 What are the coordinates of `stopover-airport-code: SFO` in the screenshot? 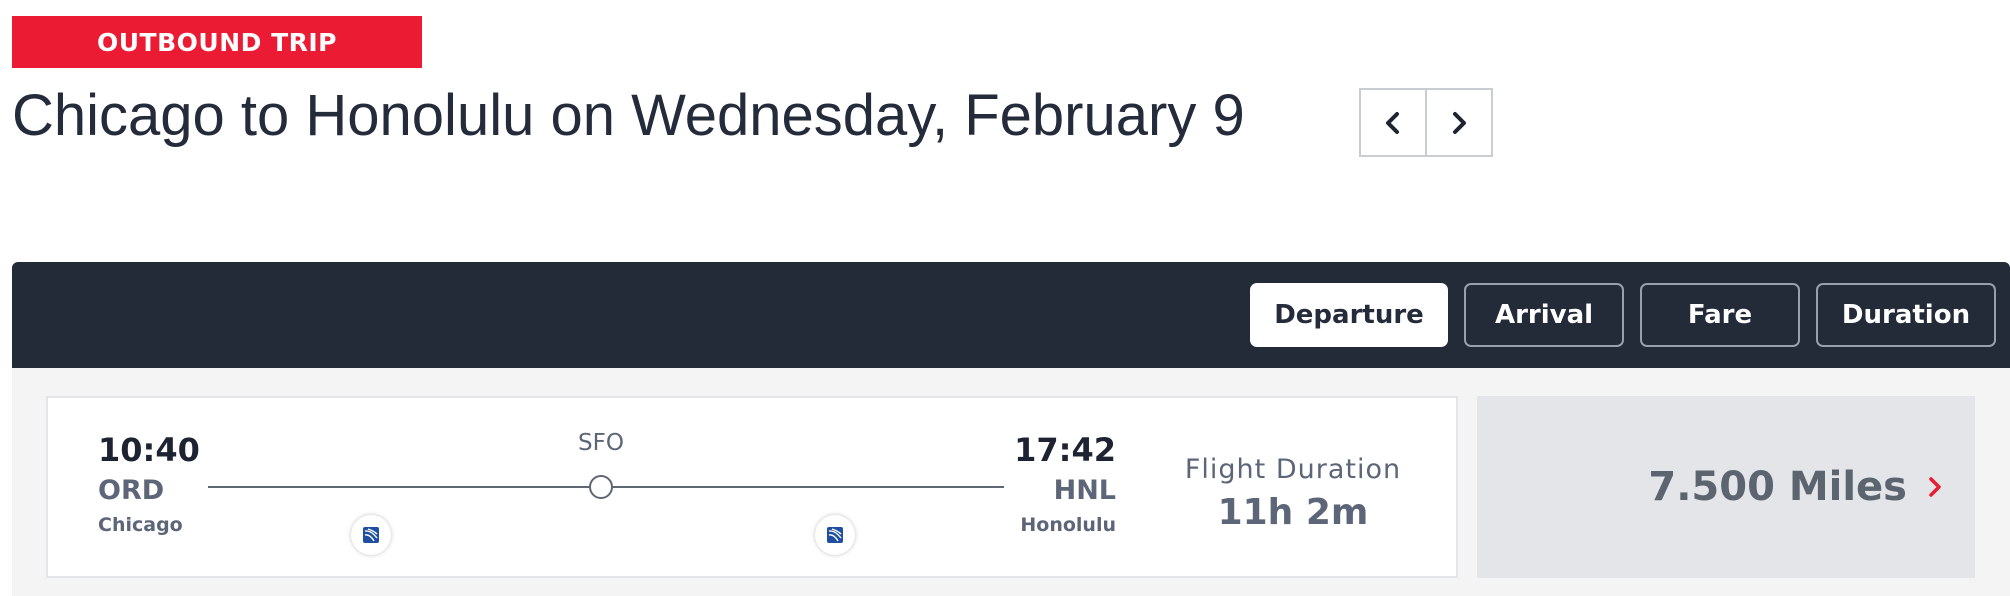 It's located at (601, 443).